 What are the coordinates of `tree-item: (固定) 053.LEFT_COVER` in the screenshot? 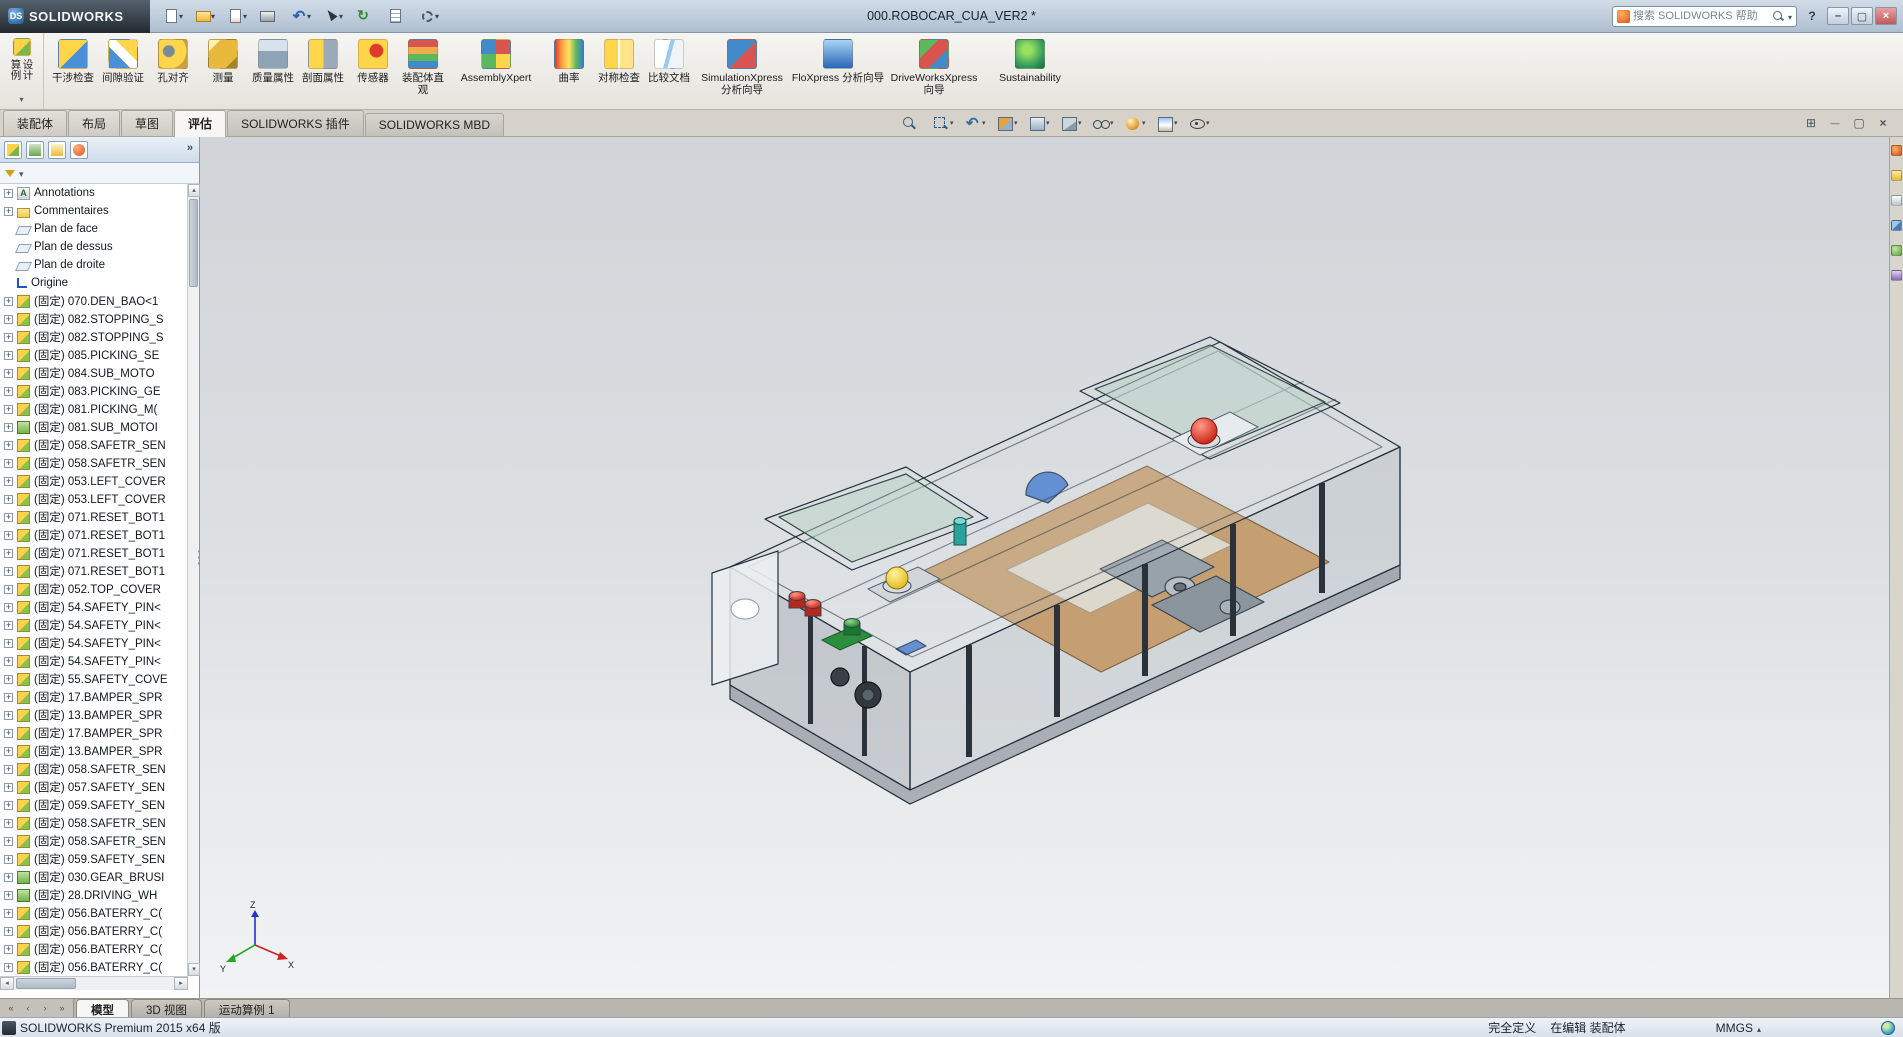 It's located at (94, 481).